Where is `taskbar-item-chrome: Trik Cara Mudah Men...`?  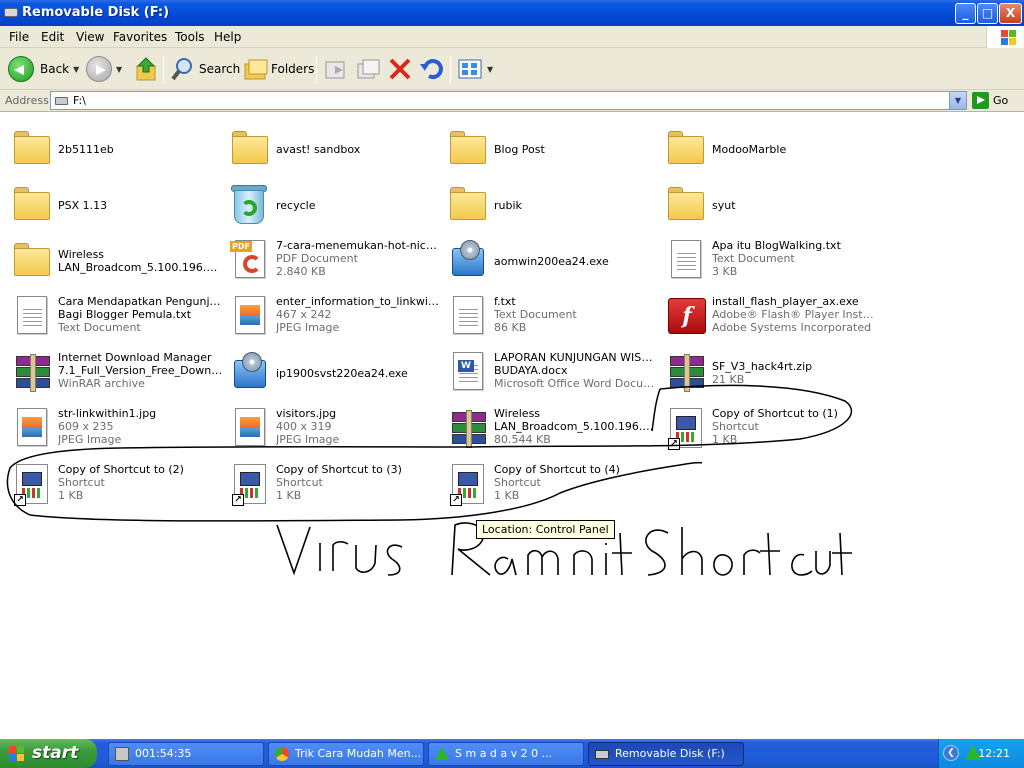 taskbar-item-chrome: Trik Cara Mudah Men... is located at coordinates (346, 754).